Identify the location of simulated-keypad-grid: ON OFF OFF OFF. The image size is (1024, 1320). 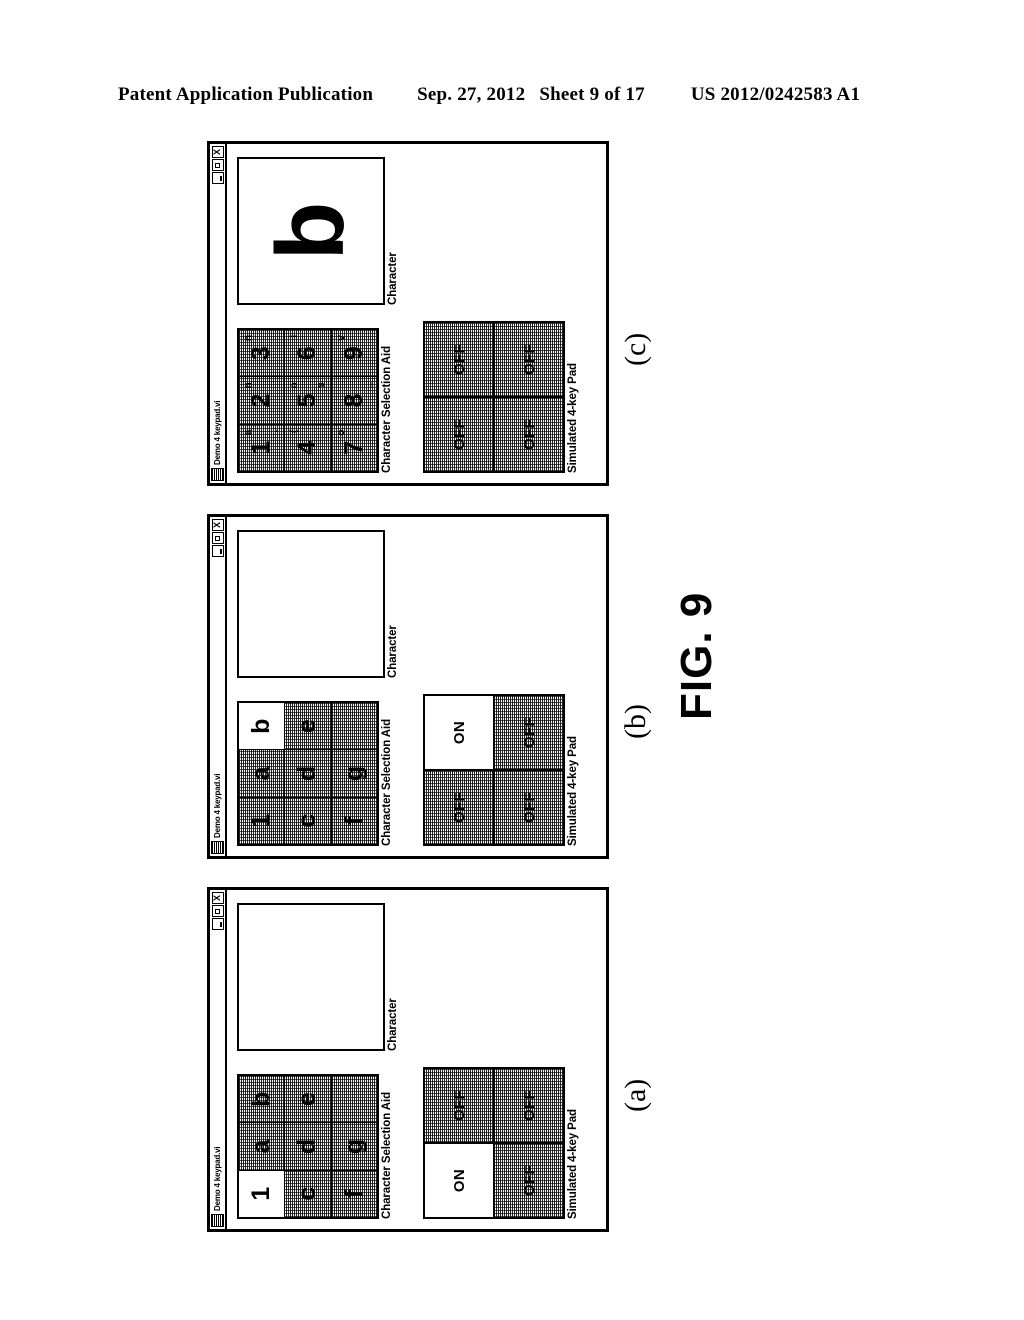
(494, 1143).